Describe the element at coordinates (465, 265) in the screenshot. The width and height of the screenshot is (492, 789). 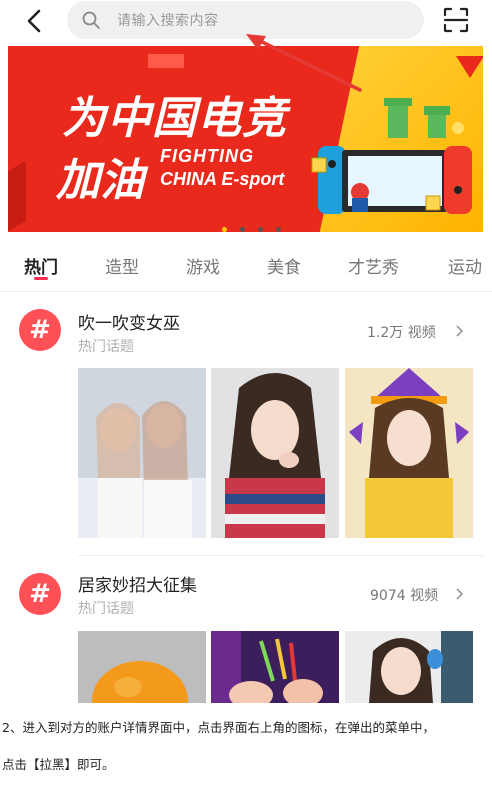
I see `tab-sports: 运动` at that location.